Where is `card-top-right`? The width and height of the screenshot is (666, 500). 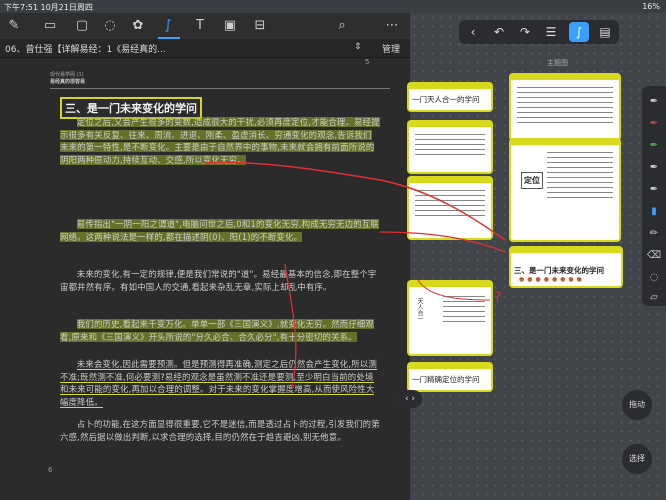
card-top-right is located at coordinates (565, 107).